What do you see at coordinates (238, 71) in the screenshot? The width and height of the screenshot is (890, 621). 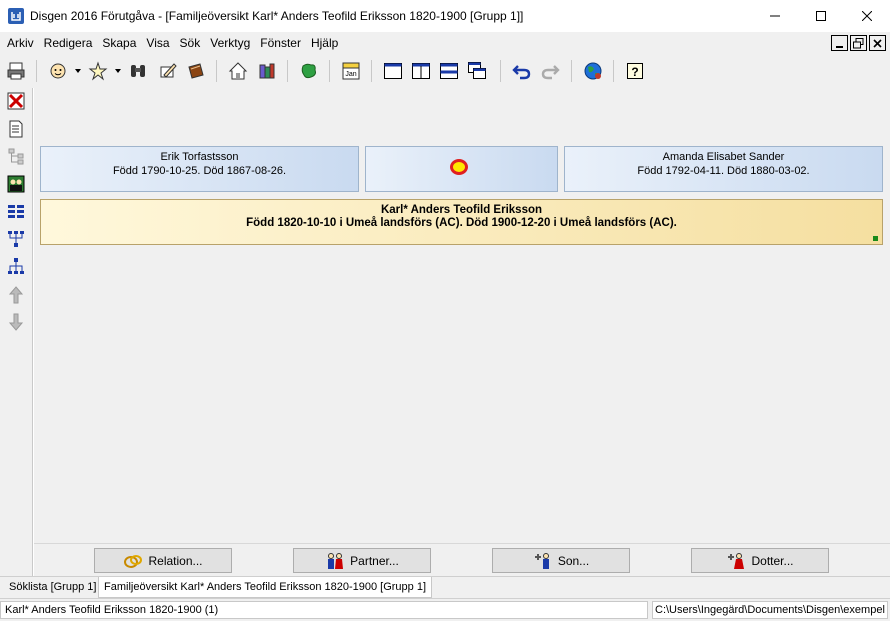 I see `home-icon` at bounding box center [238, 71].